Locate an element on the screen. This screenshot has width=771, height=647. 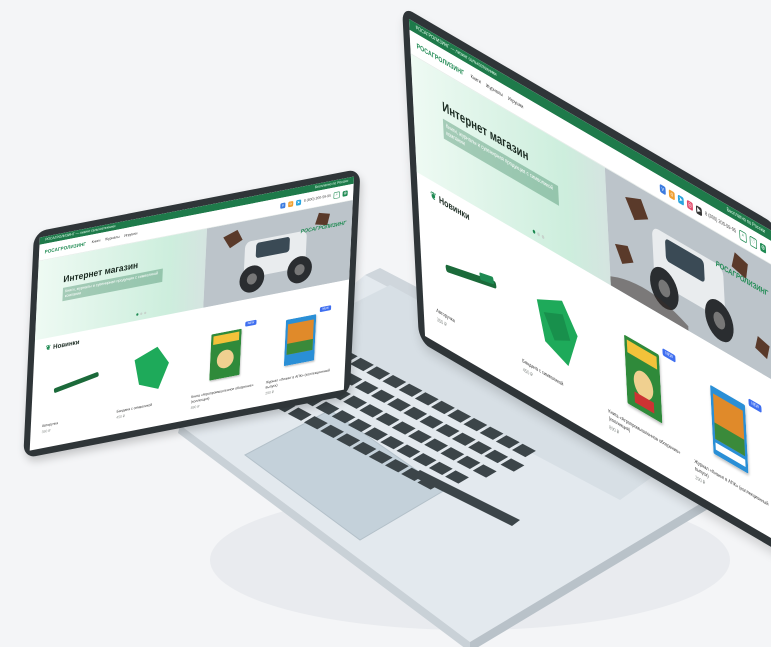
product-image-book: NEW is located at coordinates (224, 354).